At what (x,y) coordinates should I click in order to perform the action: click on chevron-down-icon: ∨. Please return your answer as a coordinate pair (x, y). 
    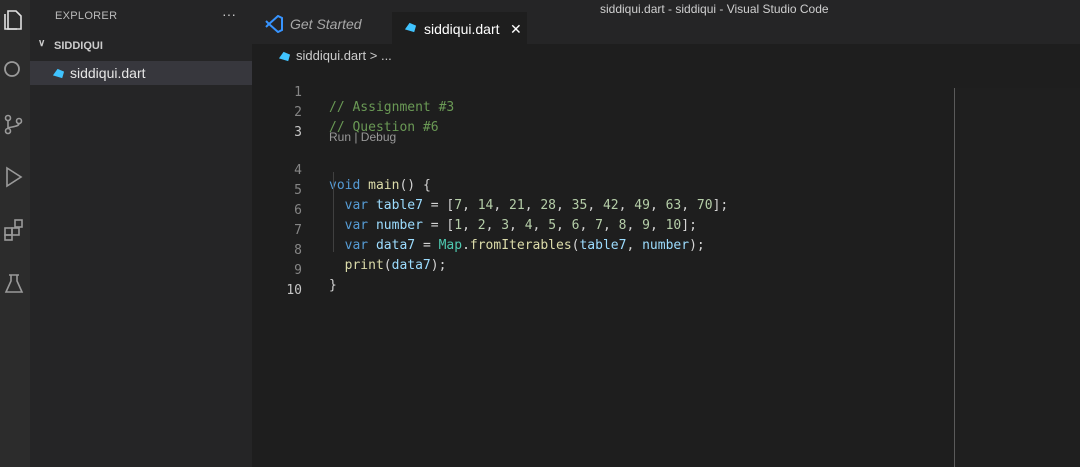
    Looking at the image, I should click on (42, 43).